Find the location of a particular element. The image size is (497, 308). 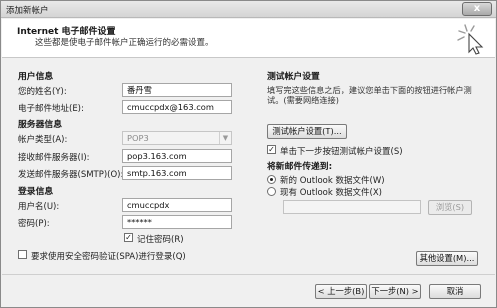

window-title: 添加新帐户 is located at coordinates (27, 11).